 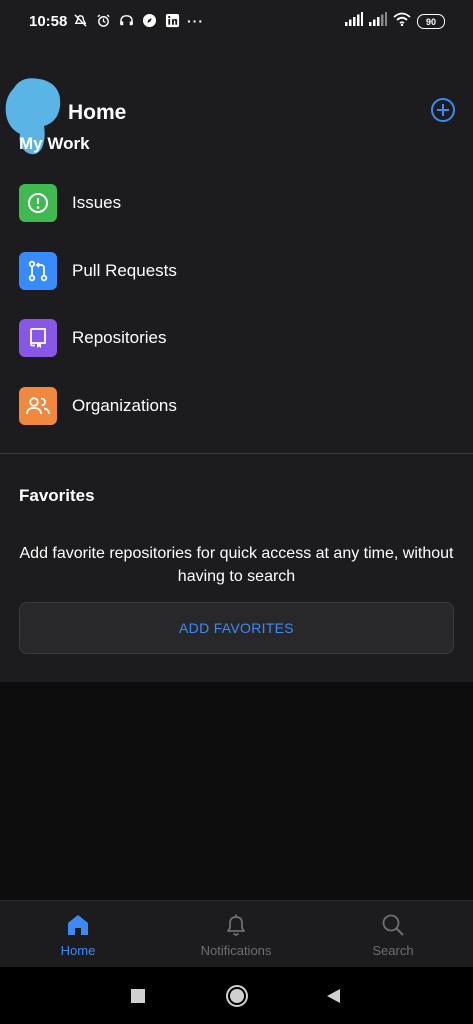 What do you see at coordinates (236, 628) in the screenshot?
I see `add-favorites-button: ADD FAVORITES` at bounding box center [236, 628].